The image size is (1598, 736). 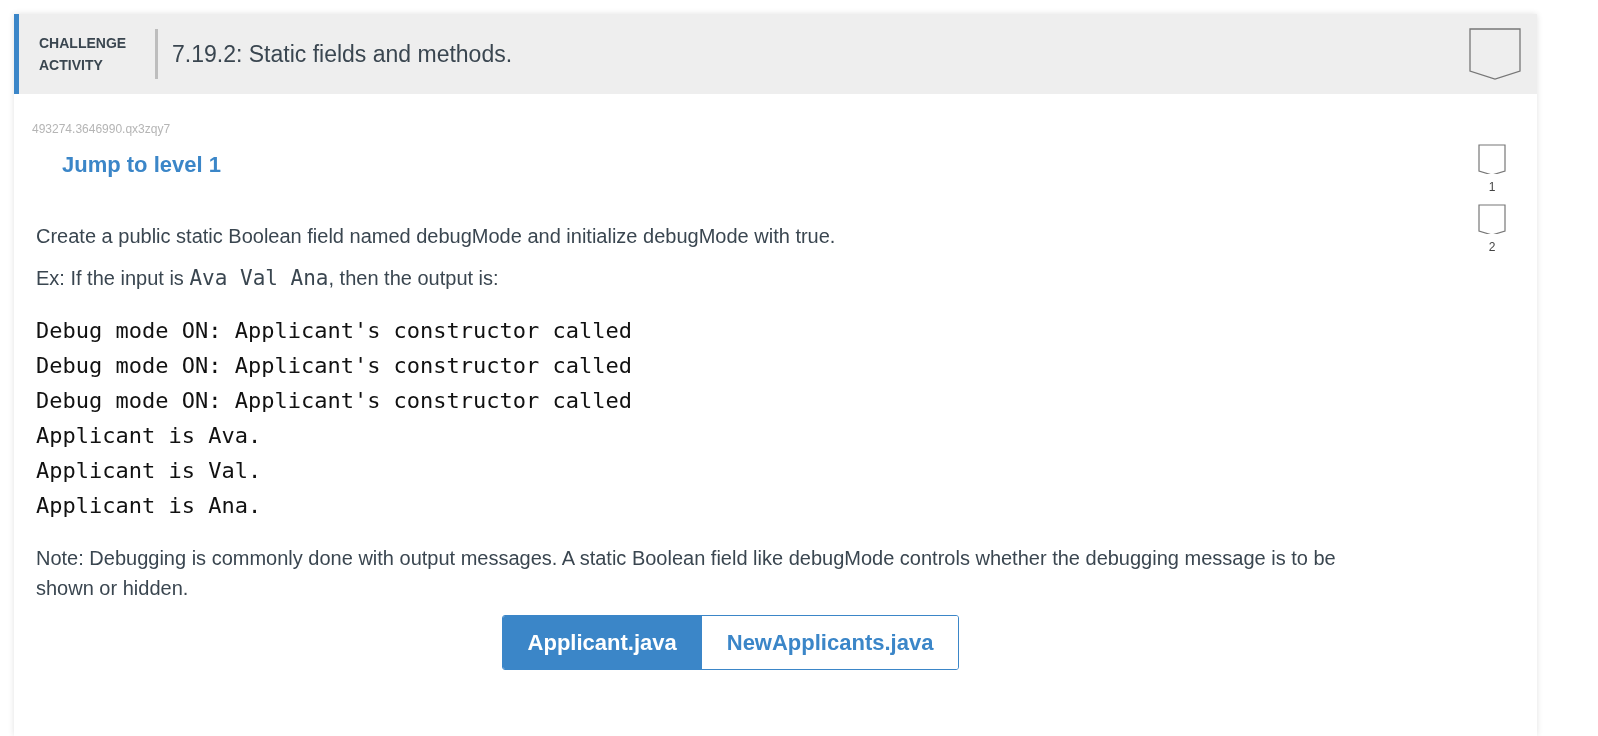 I want to click on activity-title: 7.19.2: Static fields and methods., so click(x=343, y=54).